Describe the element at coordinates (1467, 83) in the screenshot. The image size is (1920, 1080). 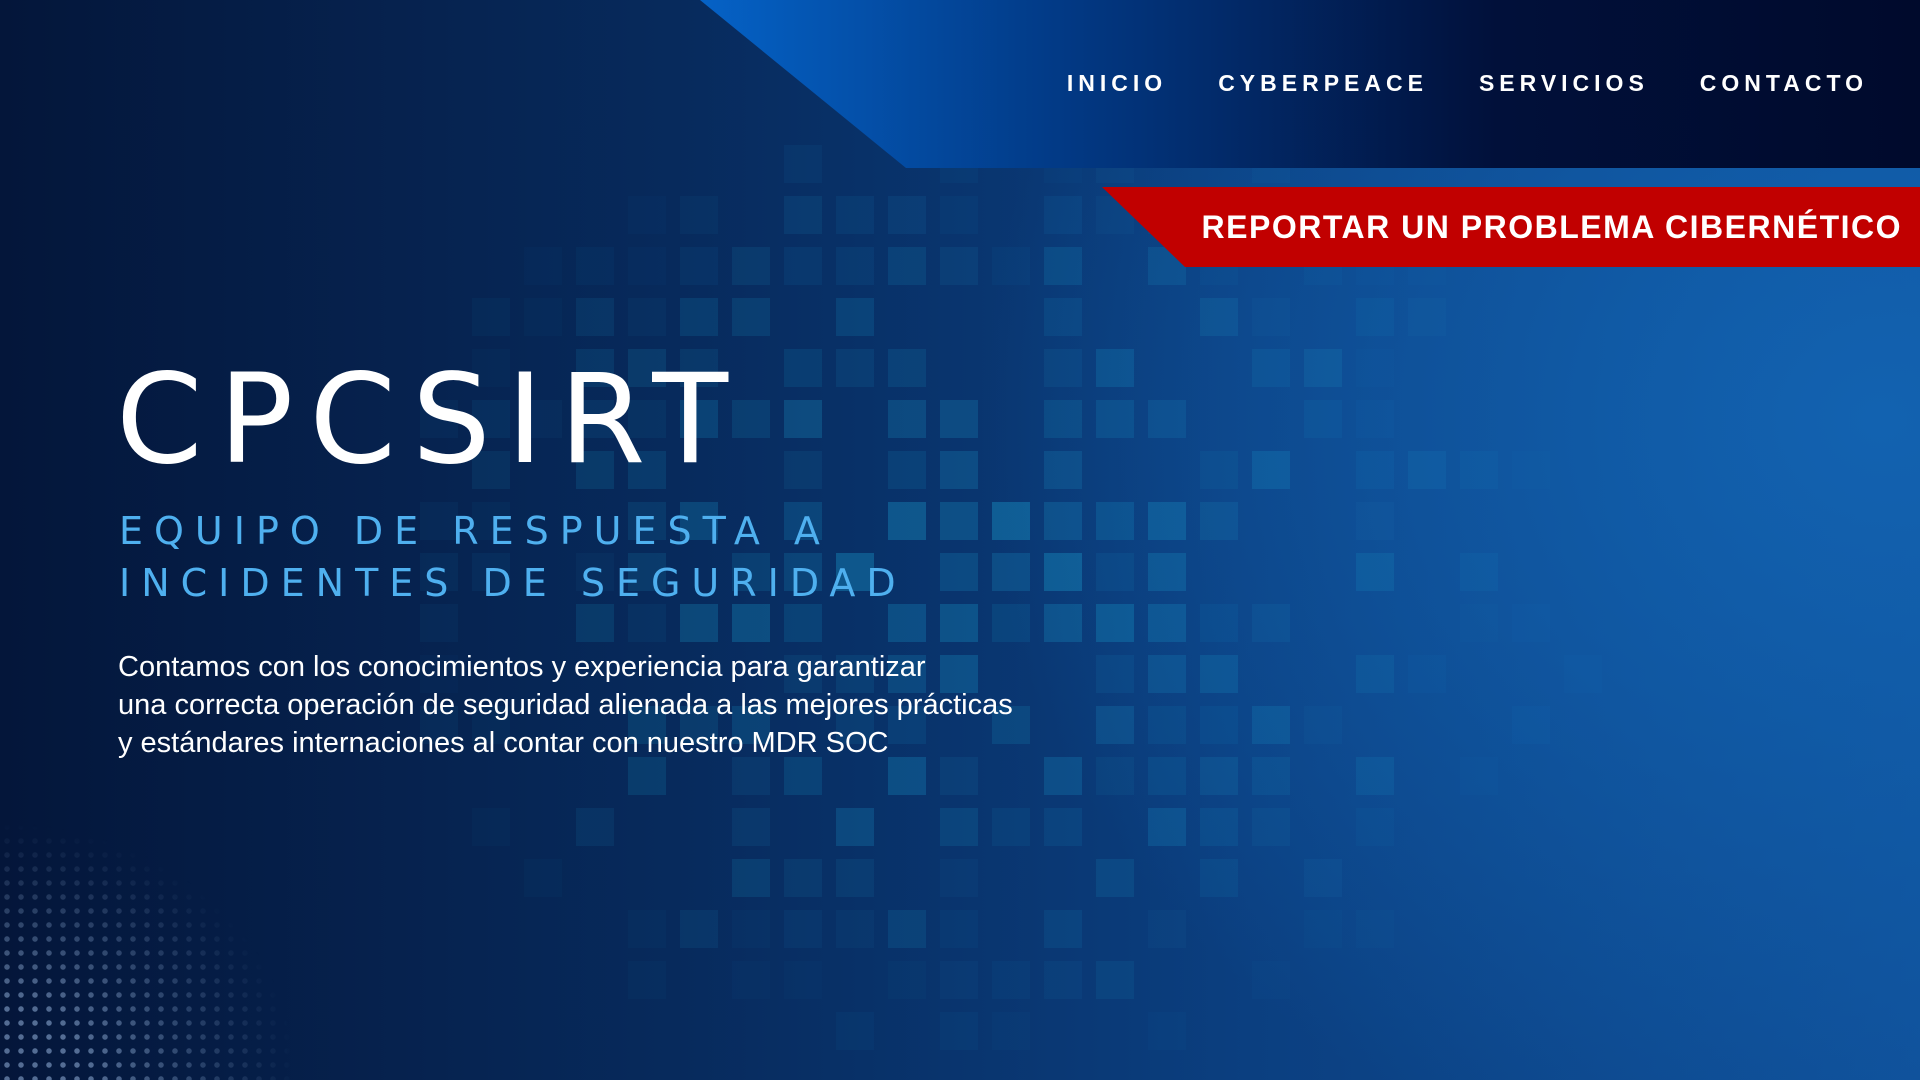
I see `main-nav: INICIO CYBERPEACE SERVICIOS CONTACTO` at that location.